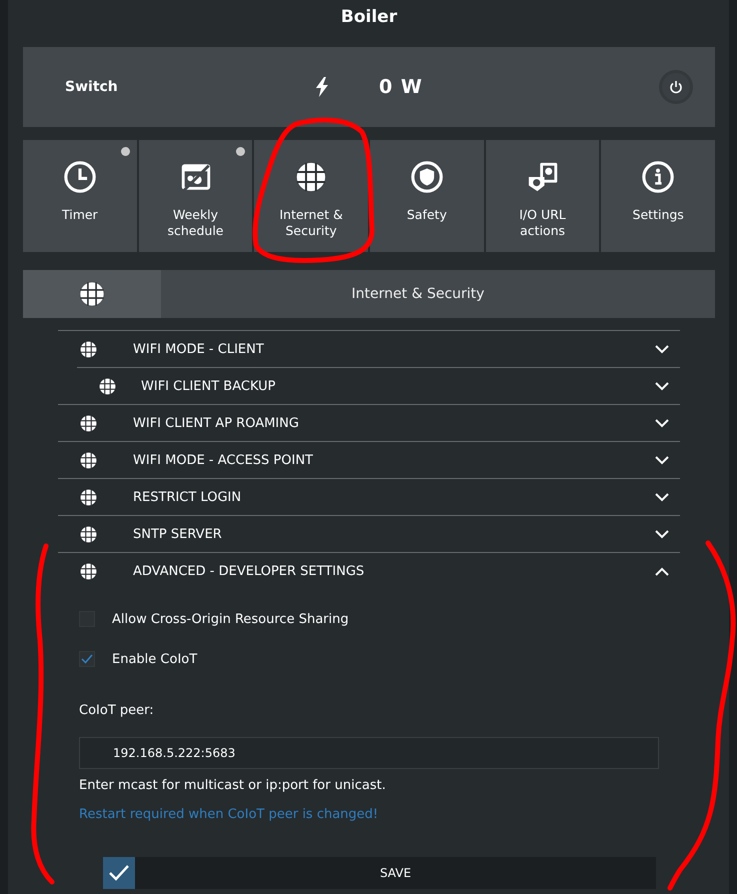 The height and width of the screenshot is (894, 737). I want to click on power-button, so click(676, 87).